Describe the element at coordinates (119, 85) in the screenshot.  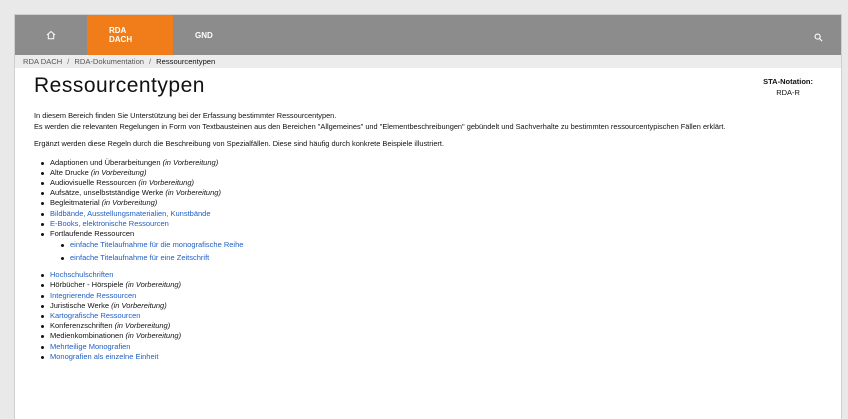
I see `page-title: Ressourcentypen` at that location.